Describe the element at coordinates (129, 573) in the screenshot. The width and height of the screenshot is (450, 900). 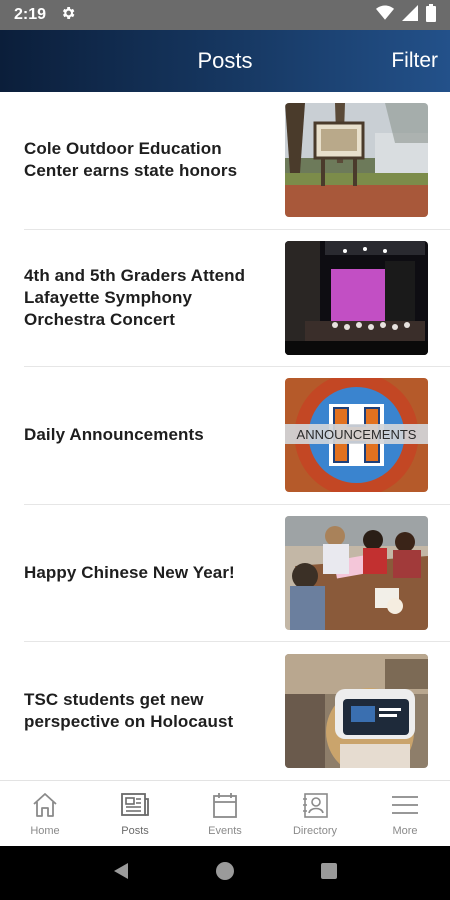
I see `post-title: Happy Chinese New Year!` at that location.